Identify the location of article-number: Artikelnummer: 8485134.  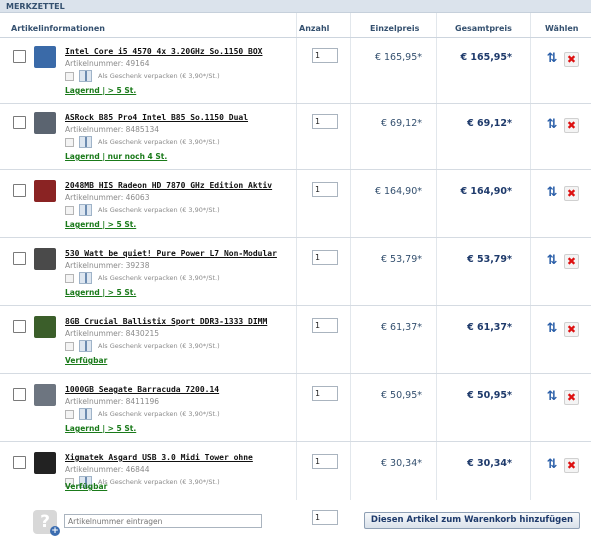
(112, 129).